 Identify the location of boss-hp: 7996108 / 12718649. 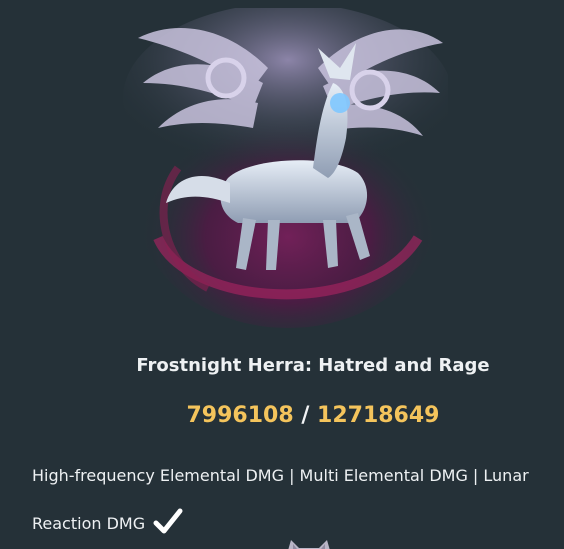
(282, 415).